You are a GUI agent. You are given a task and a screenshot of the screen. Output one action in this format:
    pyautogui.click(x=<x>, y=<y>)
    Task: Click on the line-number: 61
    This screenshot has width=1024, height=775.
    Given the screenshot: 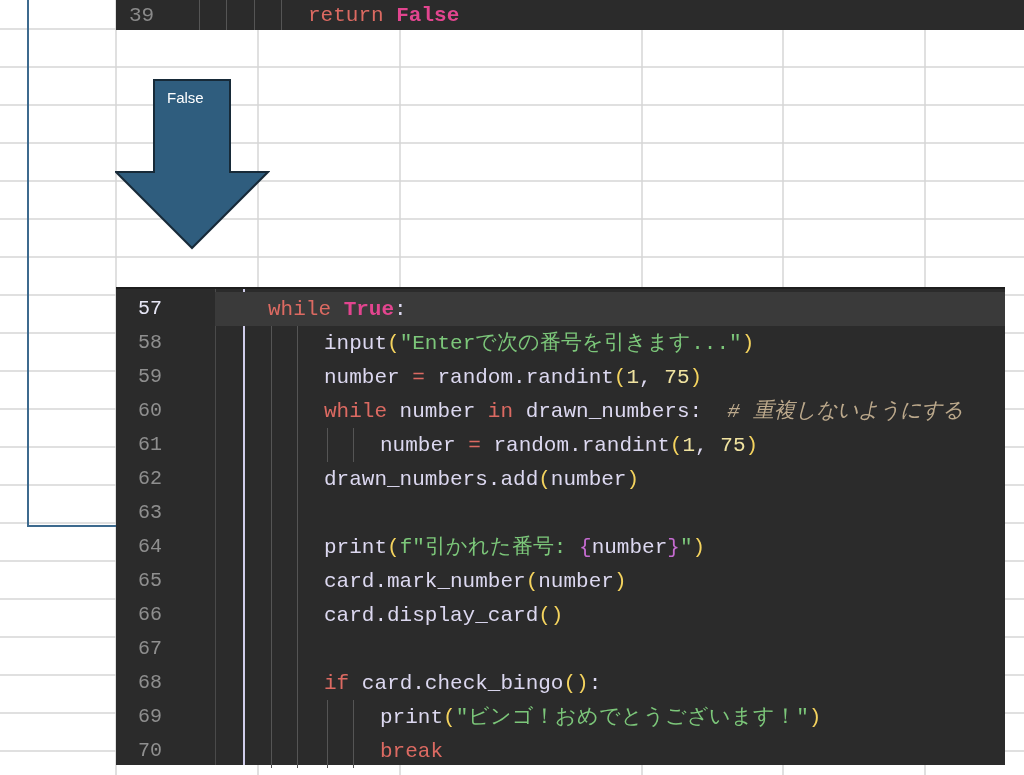 What is the action you would take?
    pyautogui.click(x=150, y=445)
    